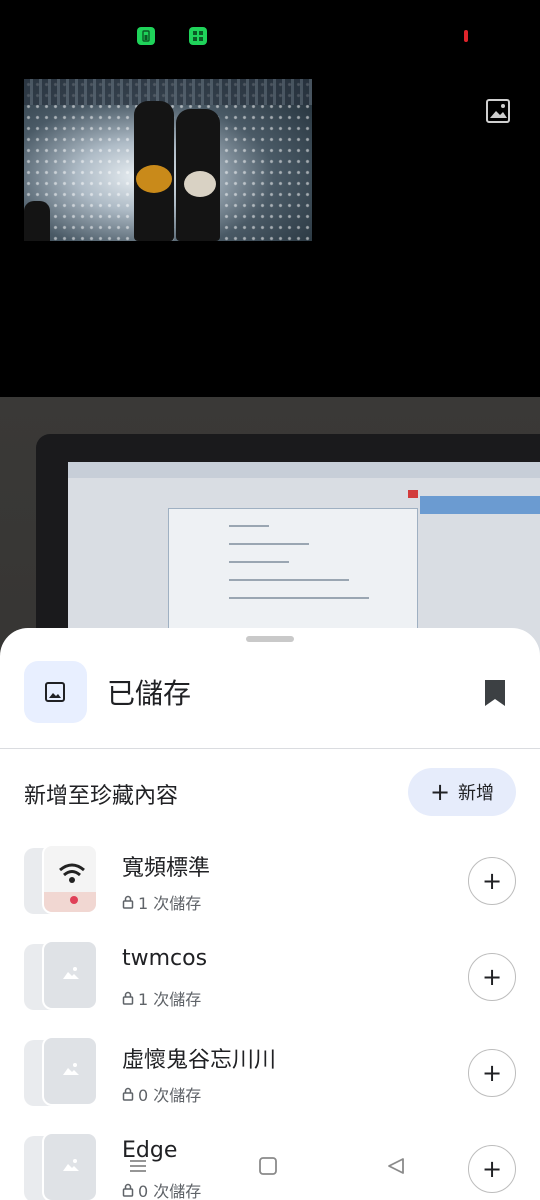 The width and height of the screenshot is (540, 1200). I want to click on image-icon, so click(55, 692).